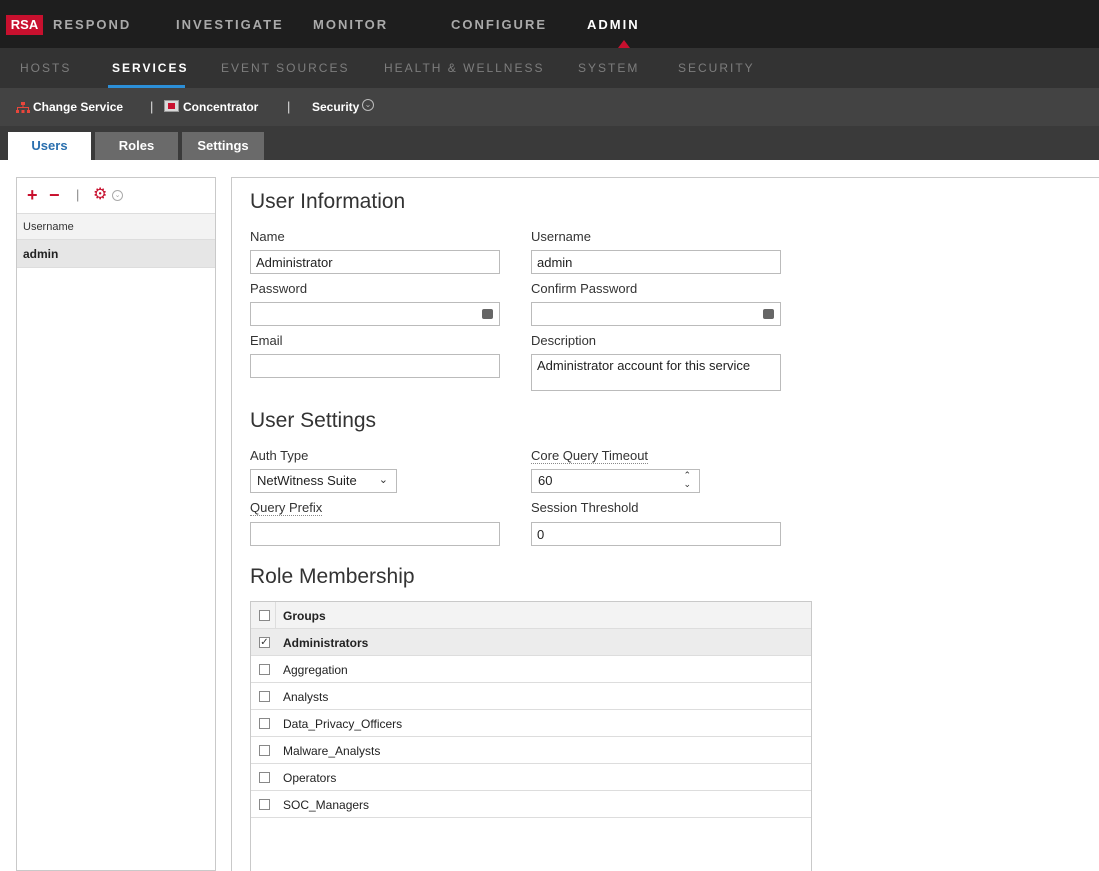  Describe the element at coordinates (24, 25) in the screenshot. I see `rsa-logo: RSA` at that location.